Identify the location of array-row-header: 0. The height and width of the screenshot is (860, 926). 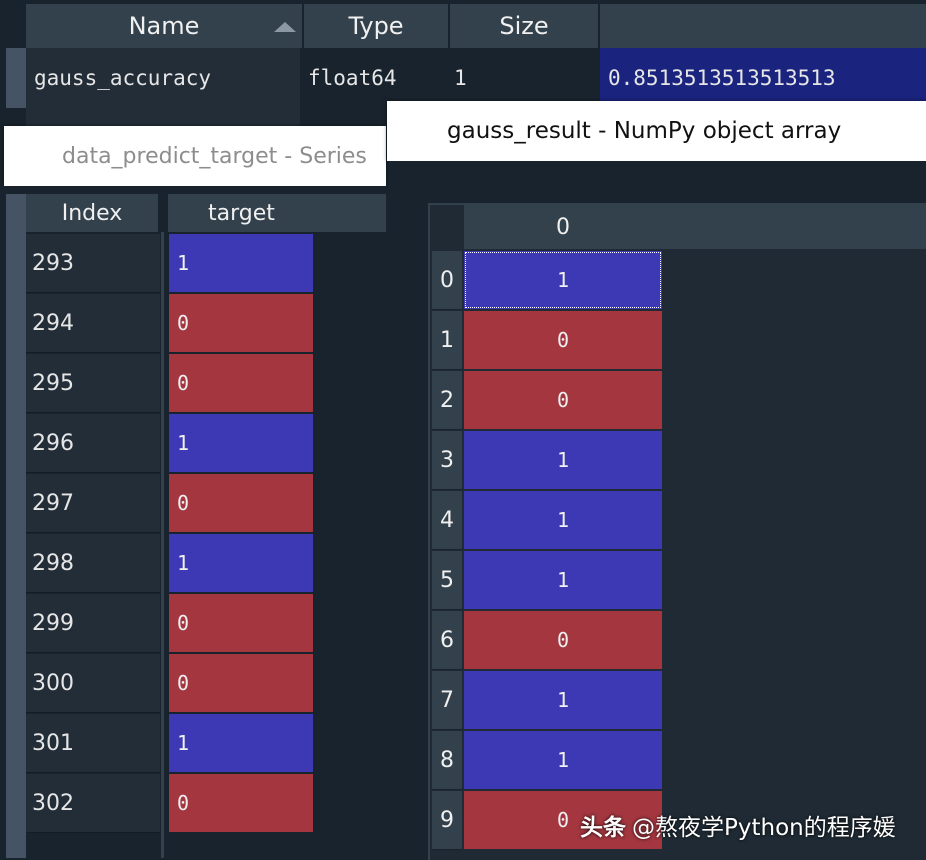
(447, 280).